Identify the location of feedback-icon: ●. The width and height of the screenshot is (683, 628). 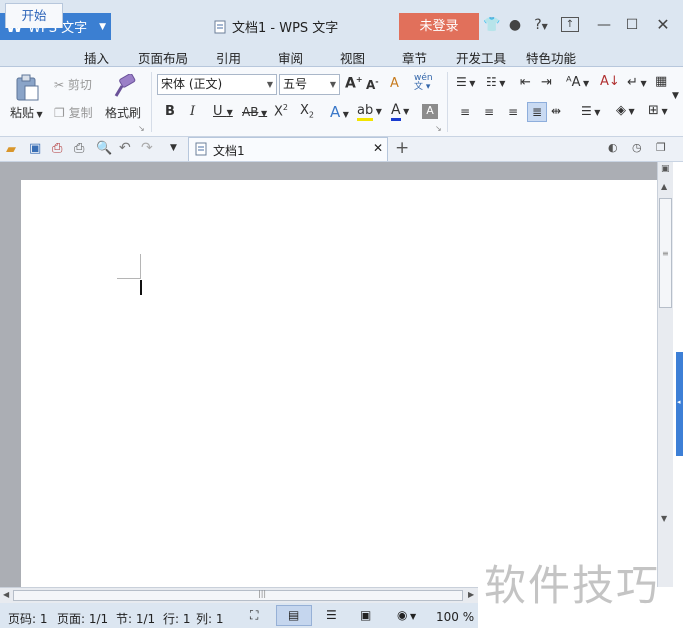
(515, 25).